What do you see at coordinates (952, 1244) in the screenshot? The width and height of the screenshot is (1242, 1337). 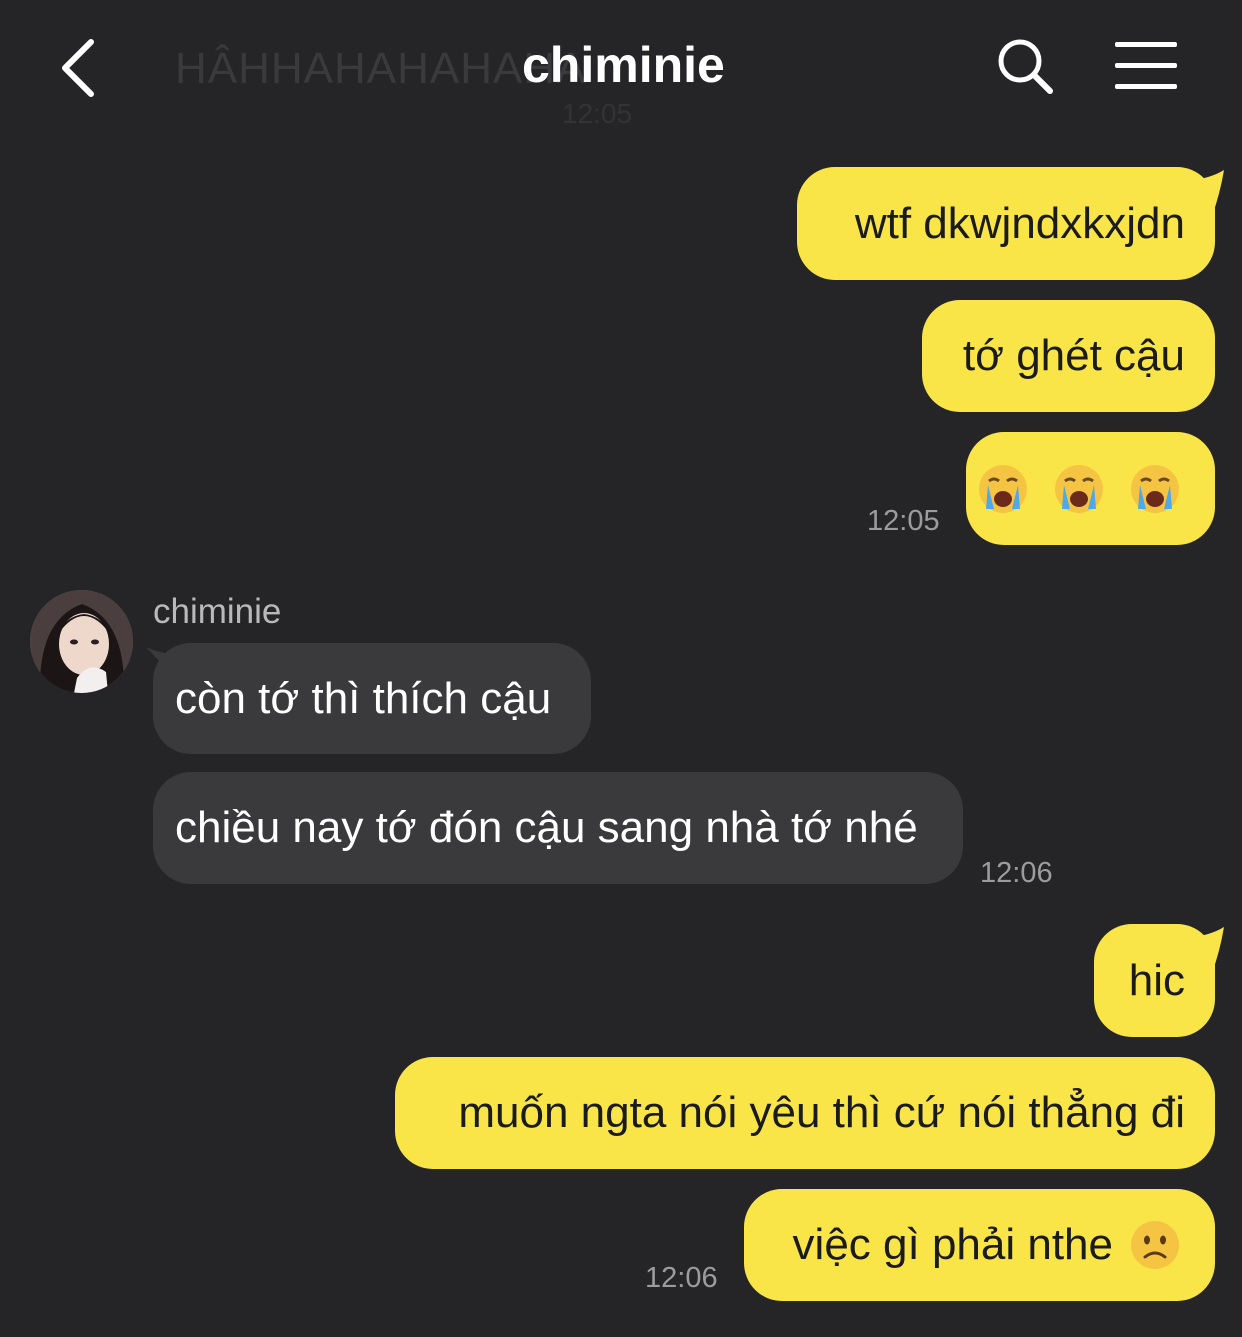 I see `message-text: việc gì phải nthe` at bounding box center [952, 1244].